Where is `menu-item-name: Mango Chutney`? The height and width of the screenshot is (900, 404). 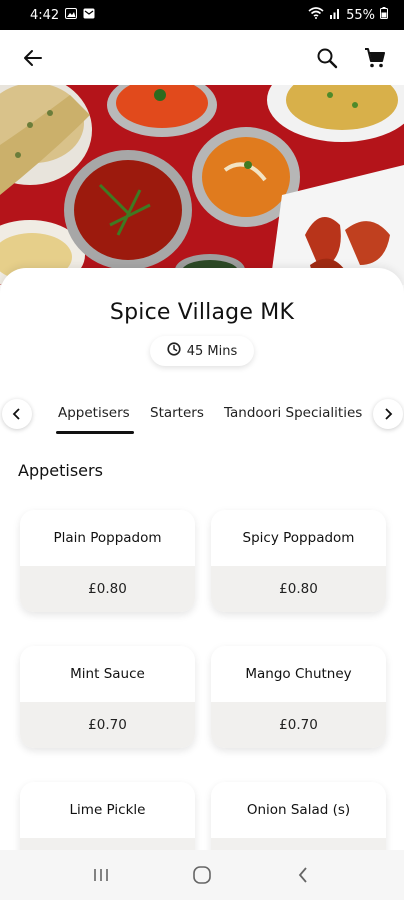
menu-item-name: Mango Chutney is located at coordinates (298, 674).